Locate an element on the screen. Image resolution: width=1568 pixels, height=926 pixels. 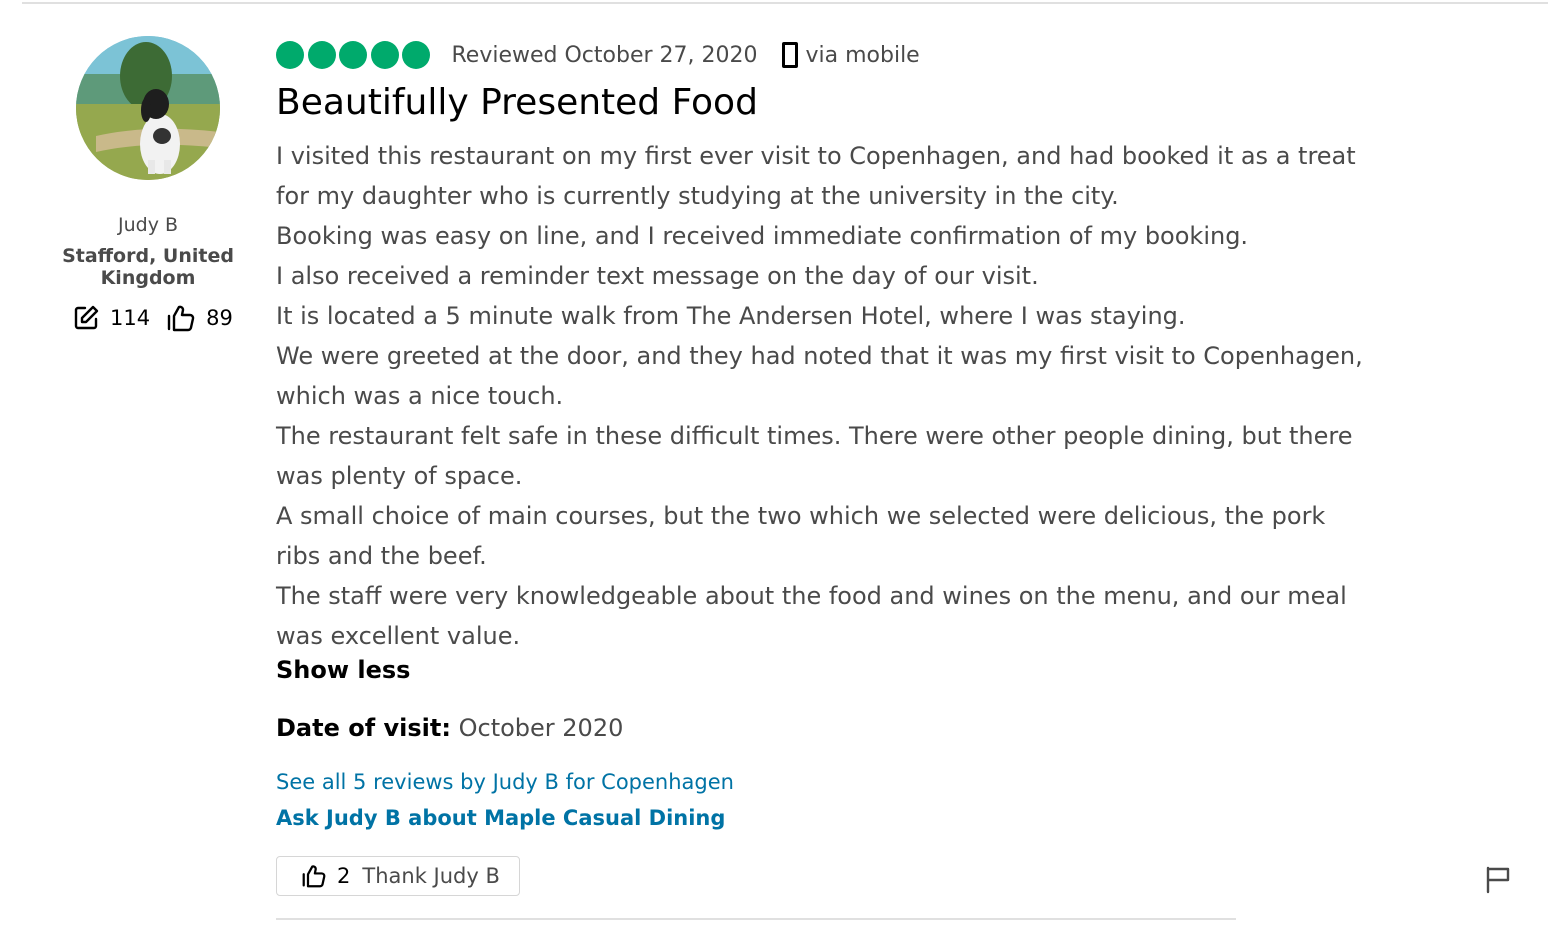
via-mobile: via mobile is located at coordinates (850, 55).